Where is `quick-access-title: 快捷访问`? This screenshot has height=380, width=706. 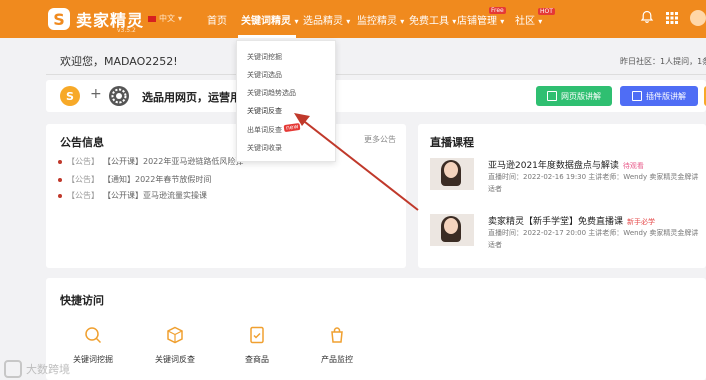 quick-access-title: 快捷访问 is located at coordinates (82, 300).